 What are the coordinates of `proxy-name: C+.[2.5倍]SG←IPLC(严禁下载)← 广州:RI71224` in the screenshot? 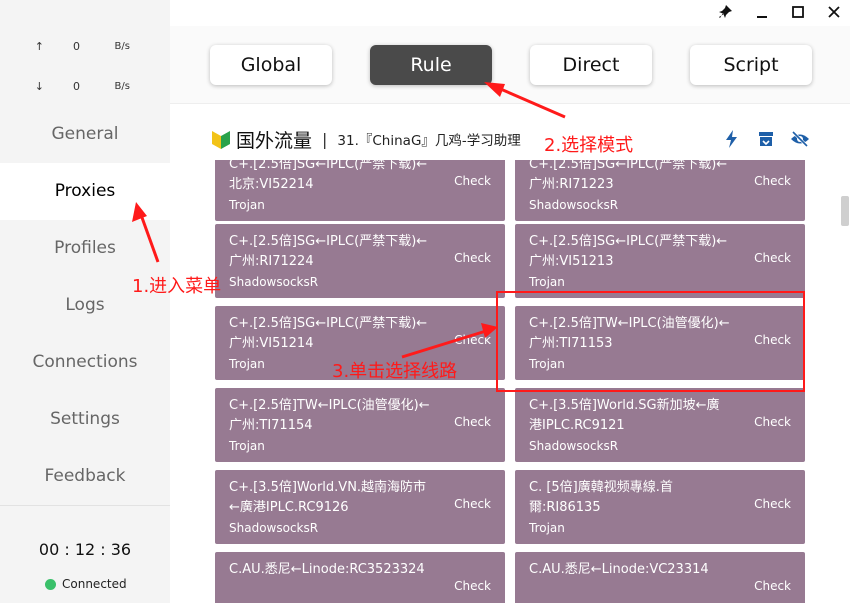 It's located at (328, 251).